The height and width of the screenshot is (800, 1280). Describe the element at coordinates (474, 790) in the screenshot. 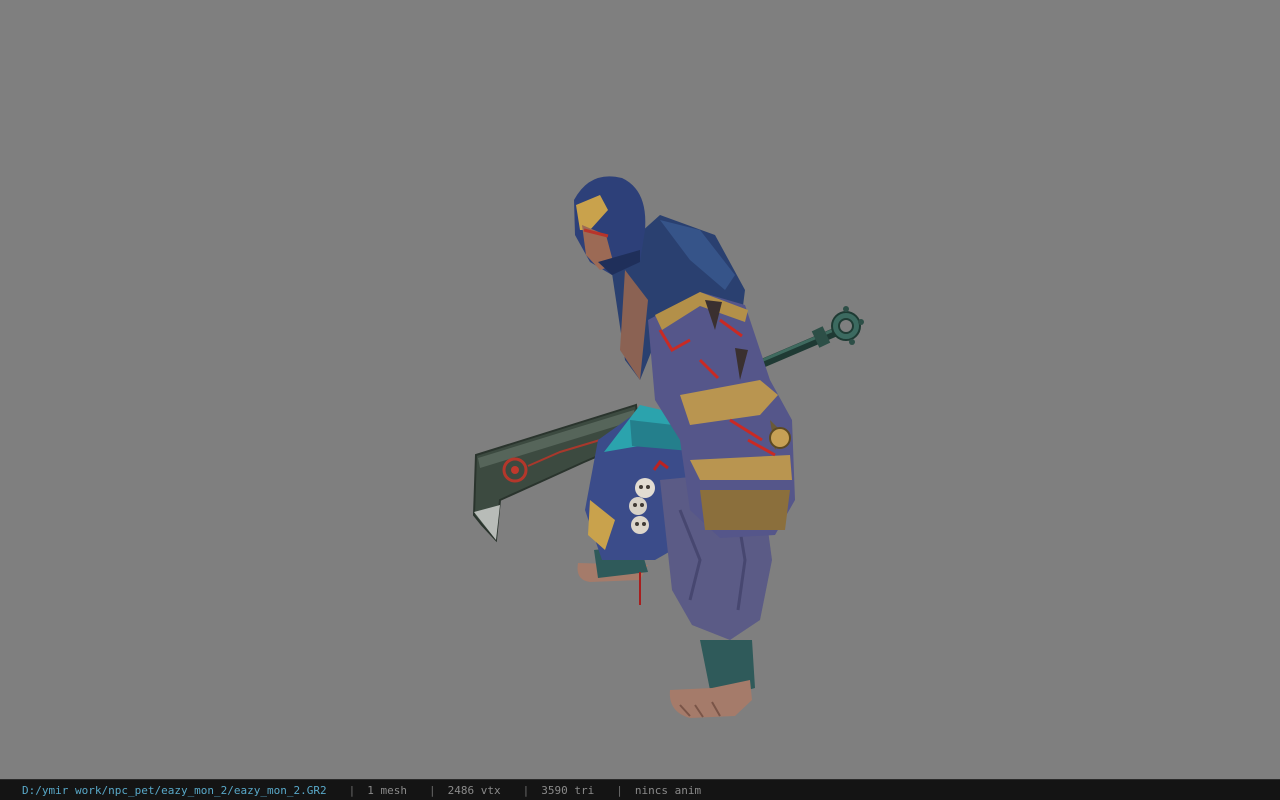

I see `vertex-count: 2486 vtx` at that location.